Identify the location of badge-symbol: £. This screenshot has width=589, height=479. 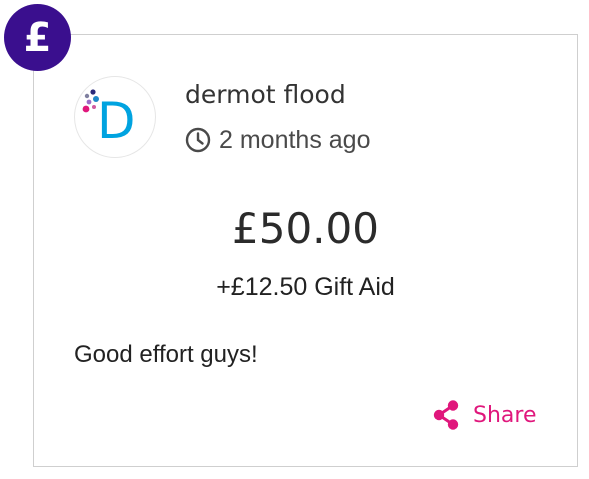
(37, 37).